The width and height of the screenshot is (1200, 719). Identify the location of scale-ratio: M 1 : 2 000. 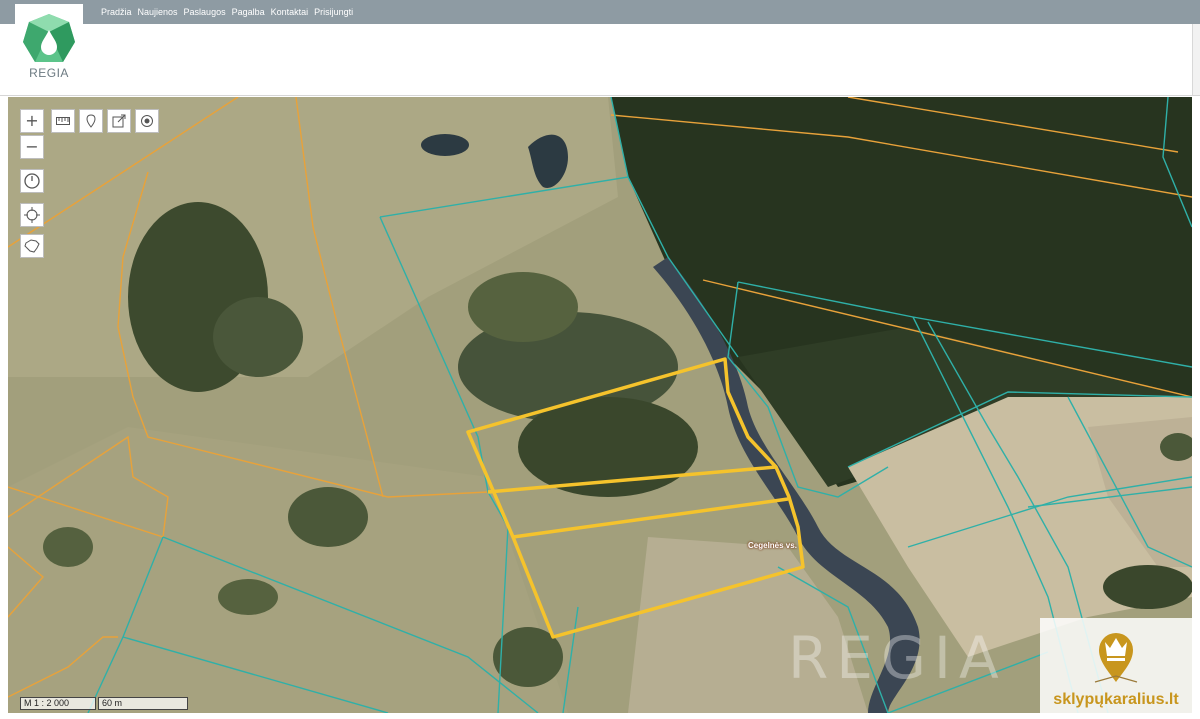
(58, 703).